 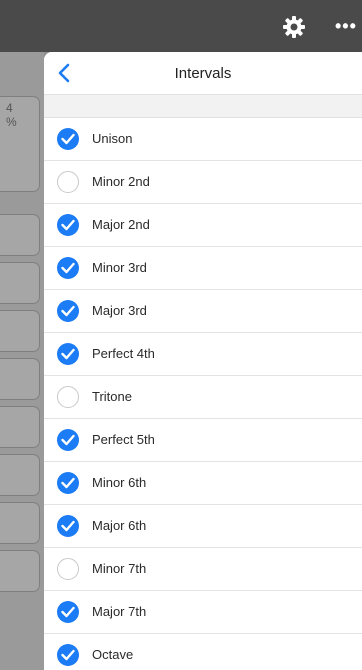 What do you see at coordinates (294, 27) in the screenshot?
I see `settings-gear-icon` at bounding box center [294, 27].